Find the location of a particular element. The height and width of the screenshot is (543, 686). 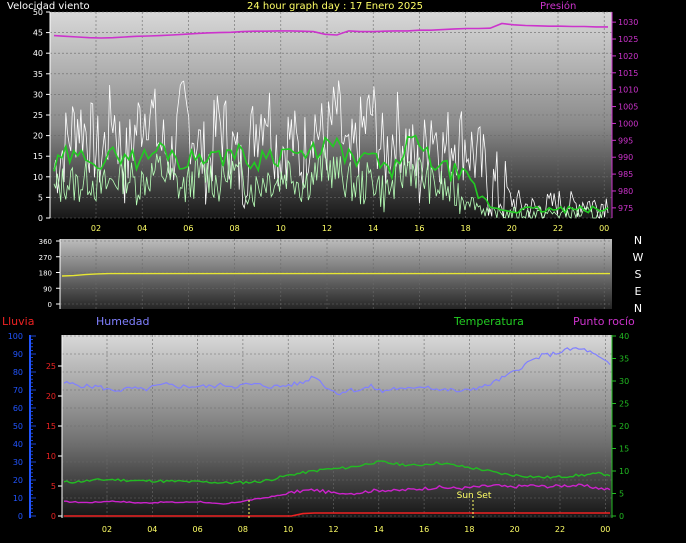

wind-y-tick-label: 20 is located at coordinates (38, 136).